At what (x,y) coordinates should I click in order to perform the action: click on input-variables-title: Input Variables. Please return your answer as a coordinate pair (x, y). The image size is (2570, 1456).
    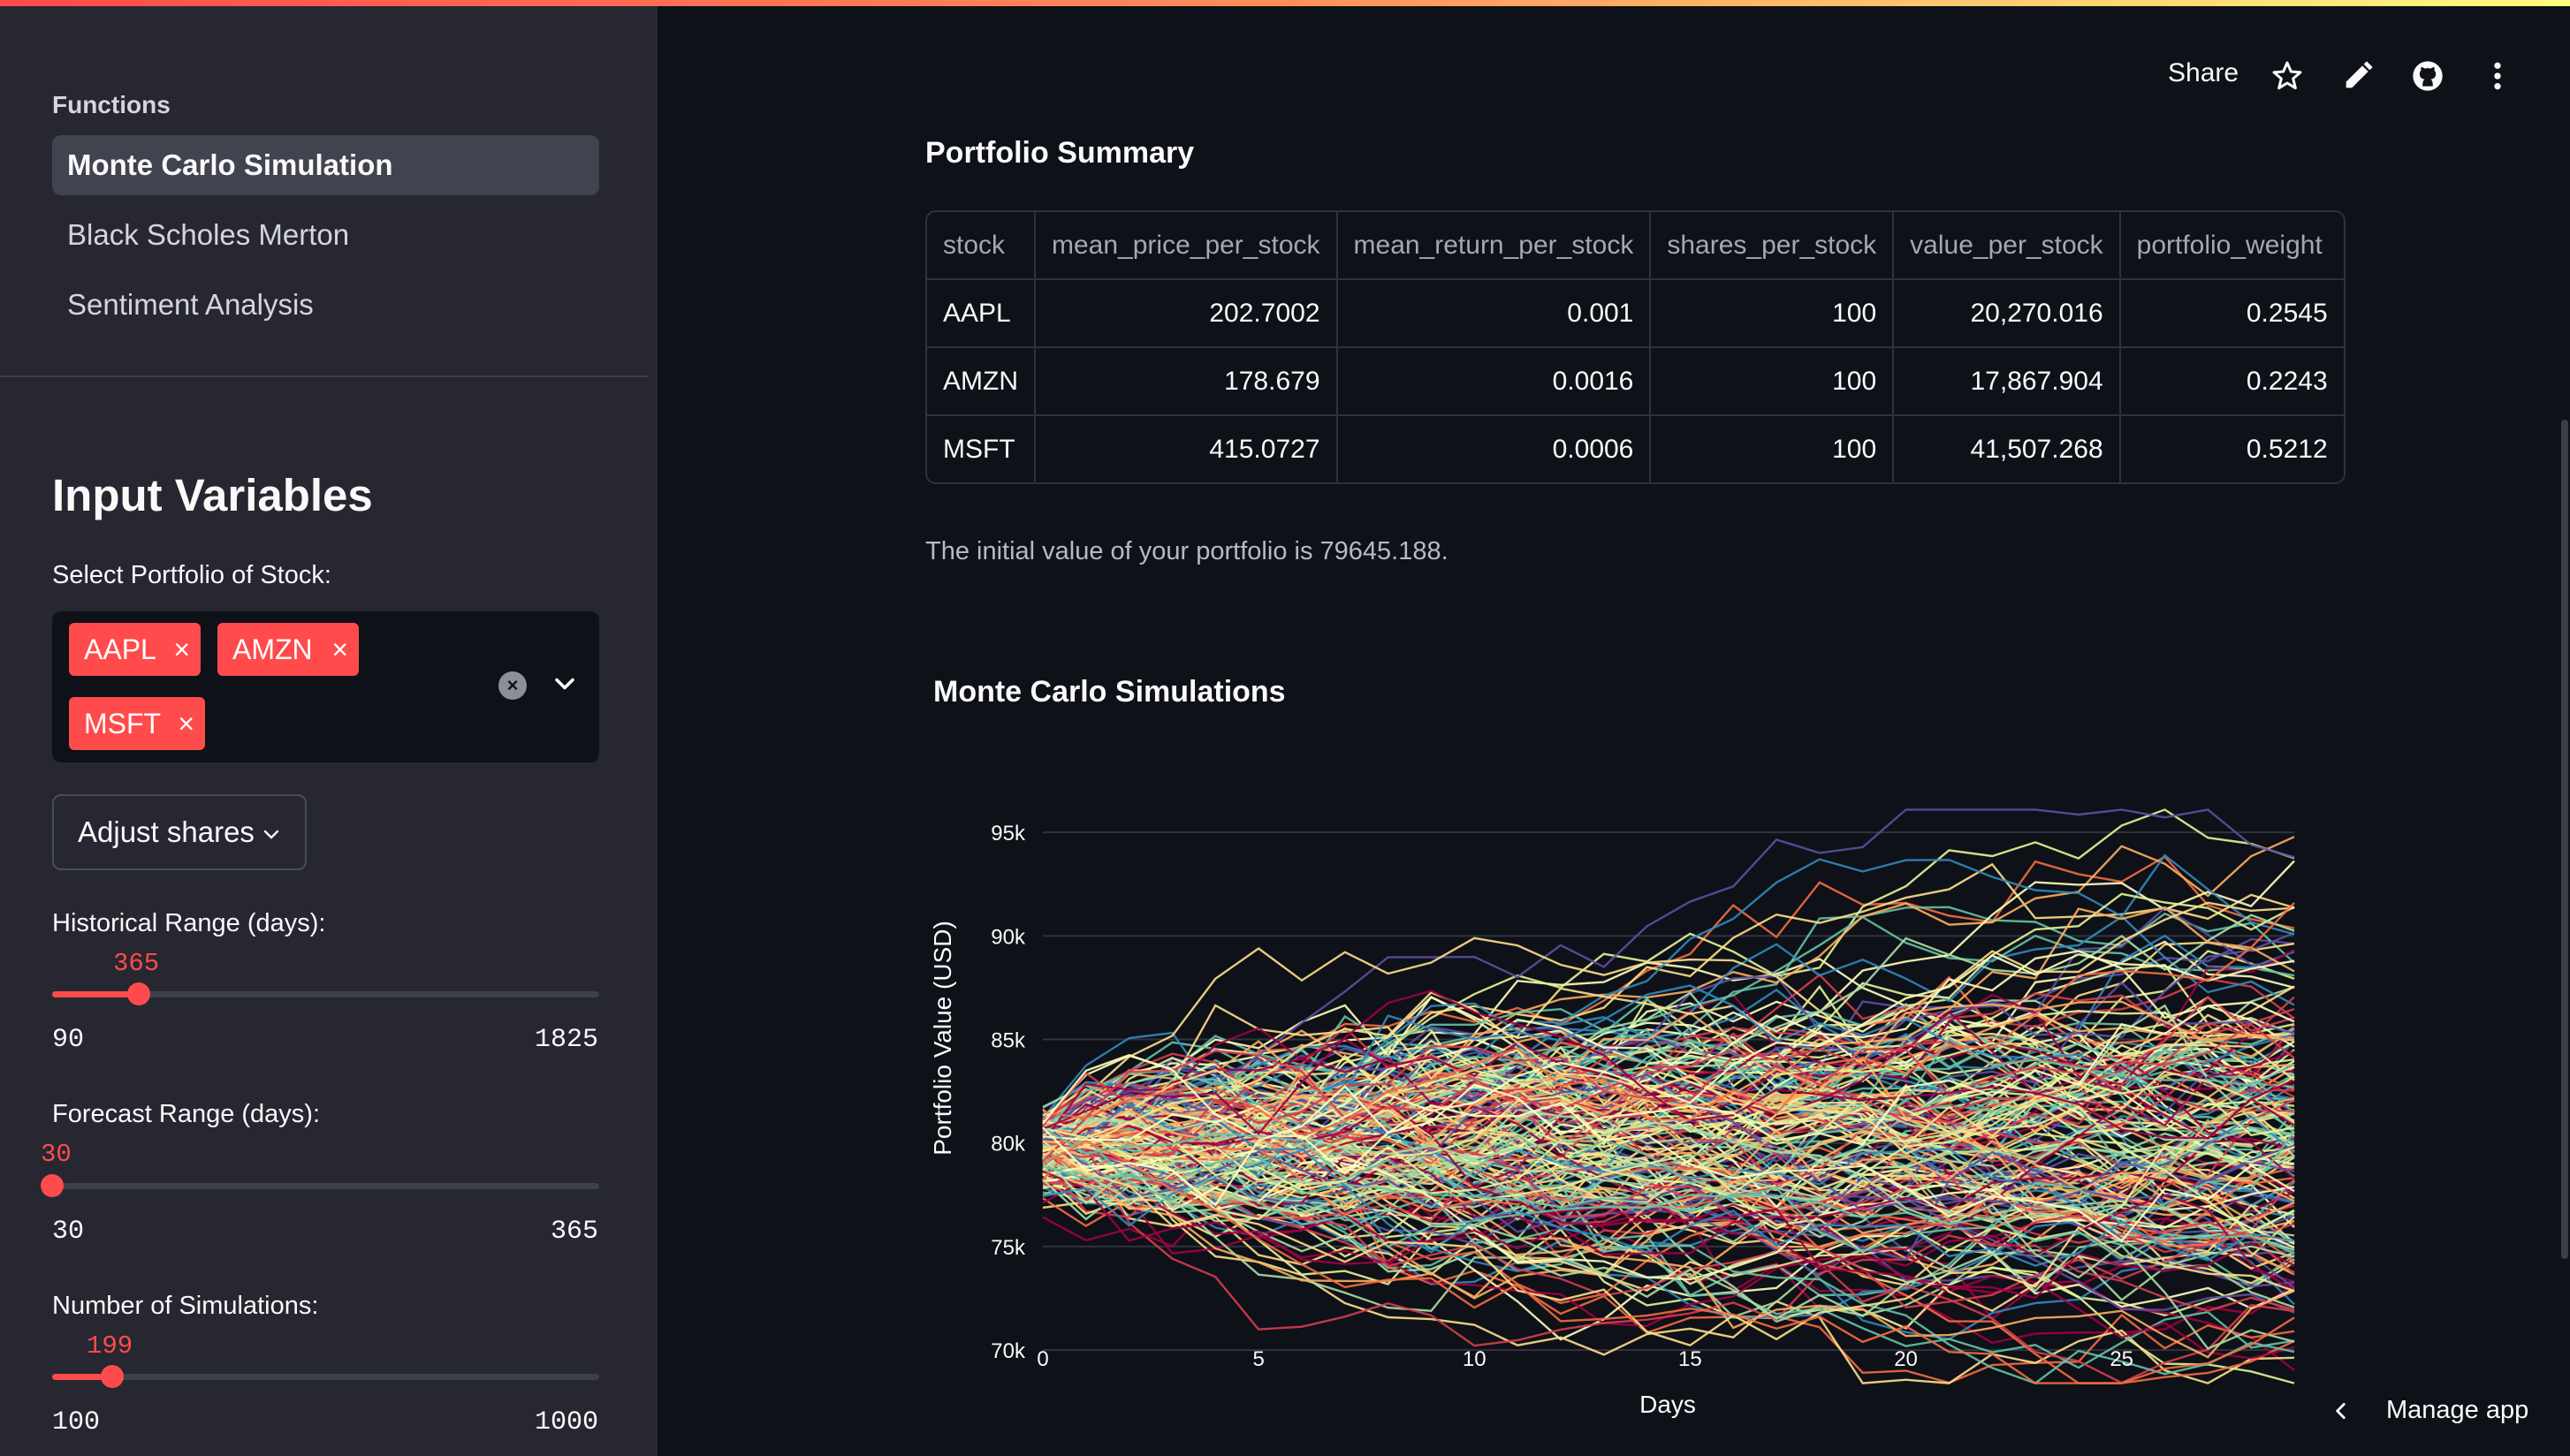
    Looking at the image, I should click on (212, 495).